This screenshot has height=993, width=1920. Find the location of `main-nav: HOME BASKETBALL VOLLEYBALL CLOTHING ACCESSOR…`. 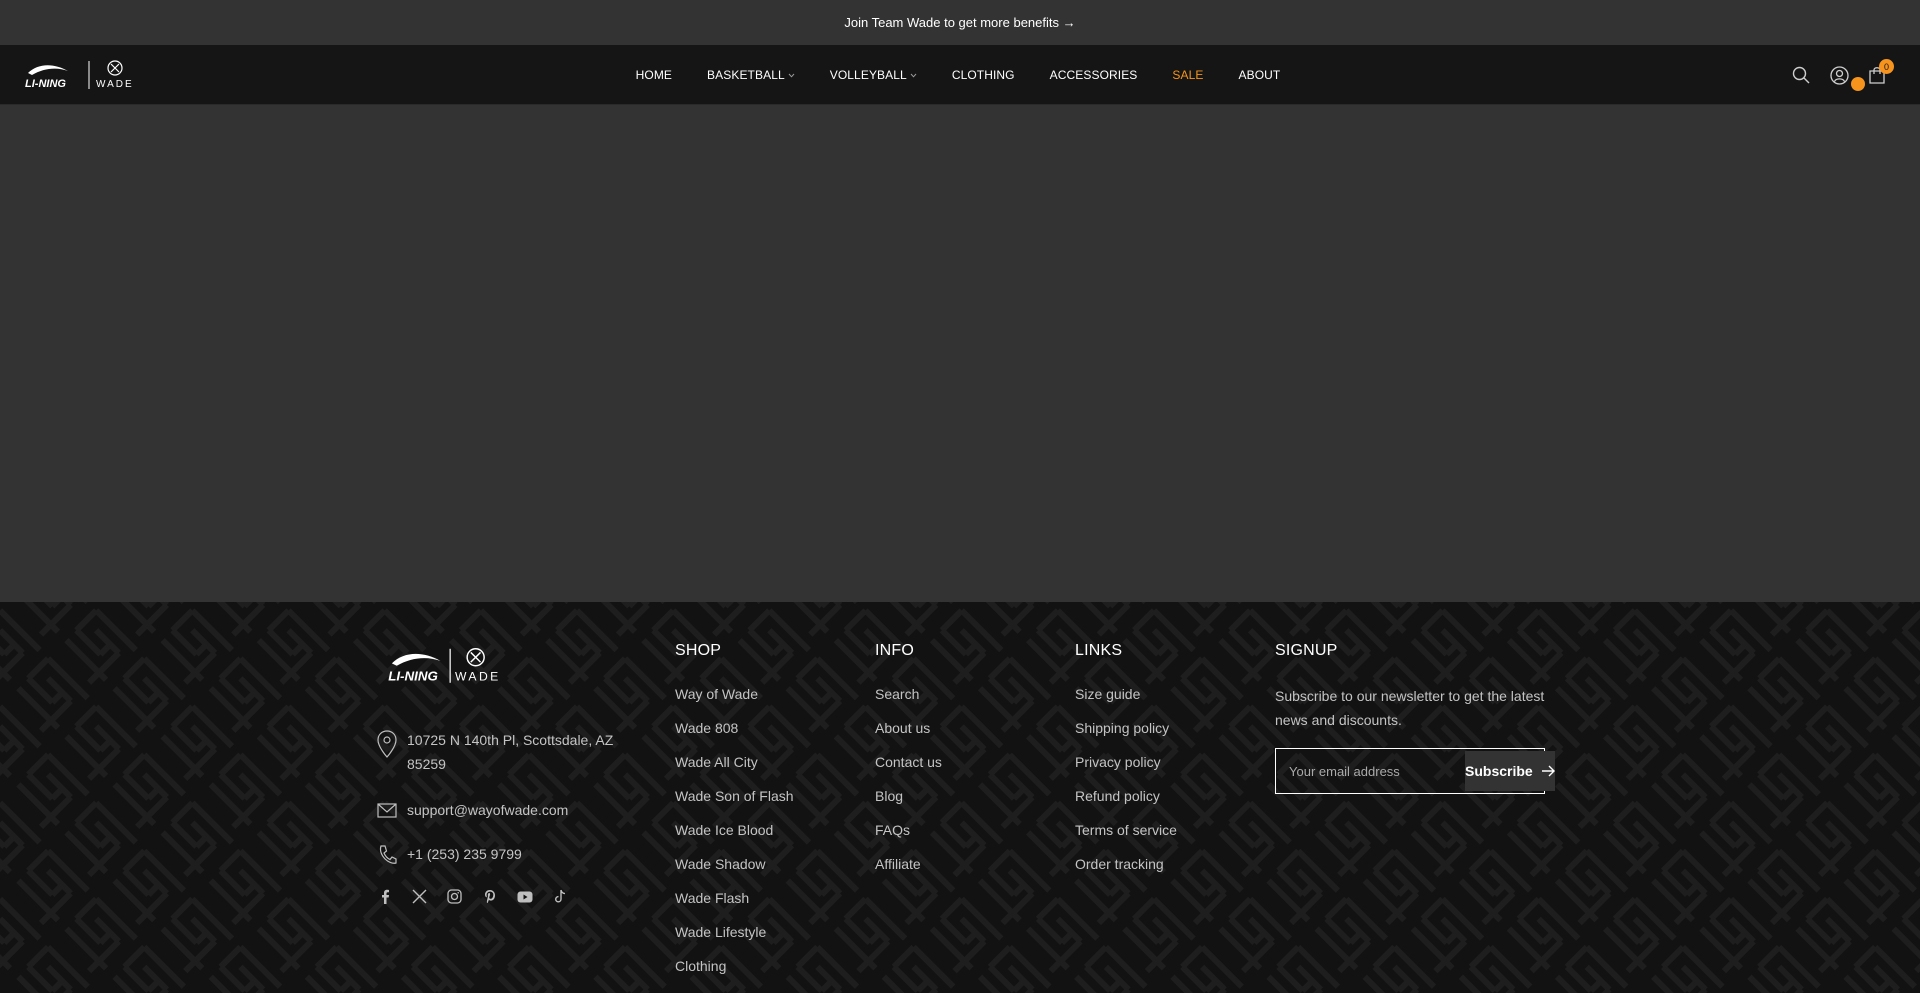

main-nav: HOME BASKETBALL VOLLEYBALL CLOTHING ACCESSOR… is located at coordinates (960, 75).